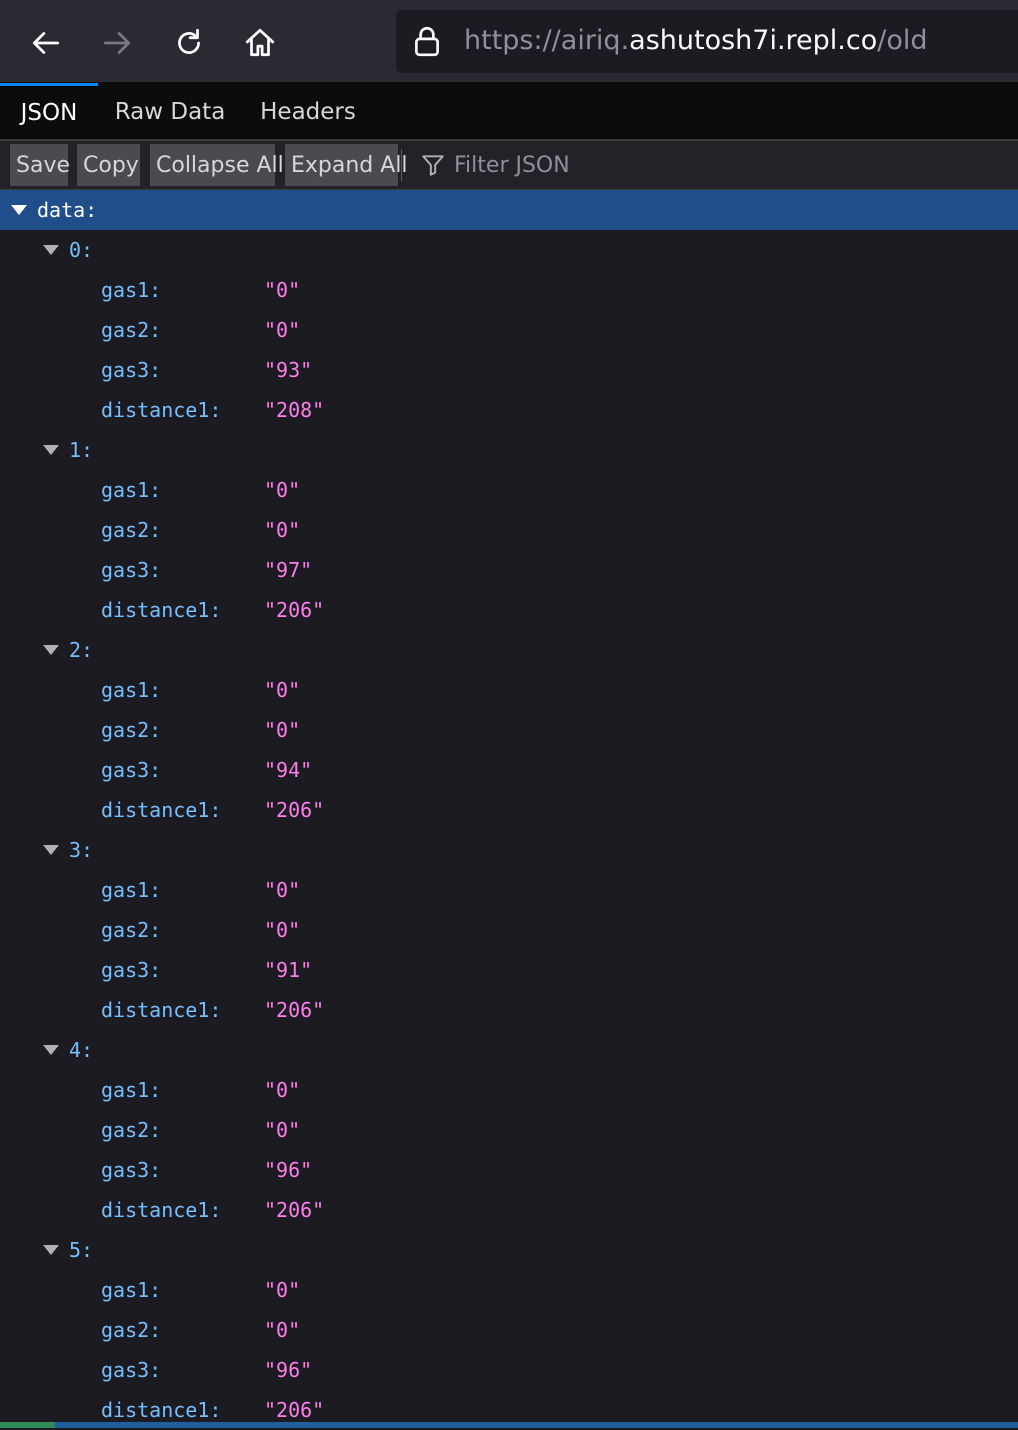  I want to click on address-bar: https://airiq.ashutosh7i.repl.co/old, so click(707, 41).